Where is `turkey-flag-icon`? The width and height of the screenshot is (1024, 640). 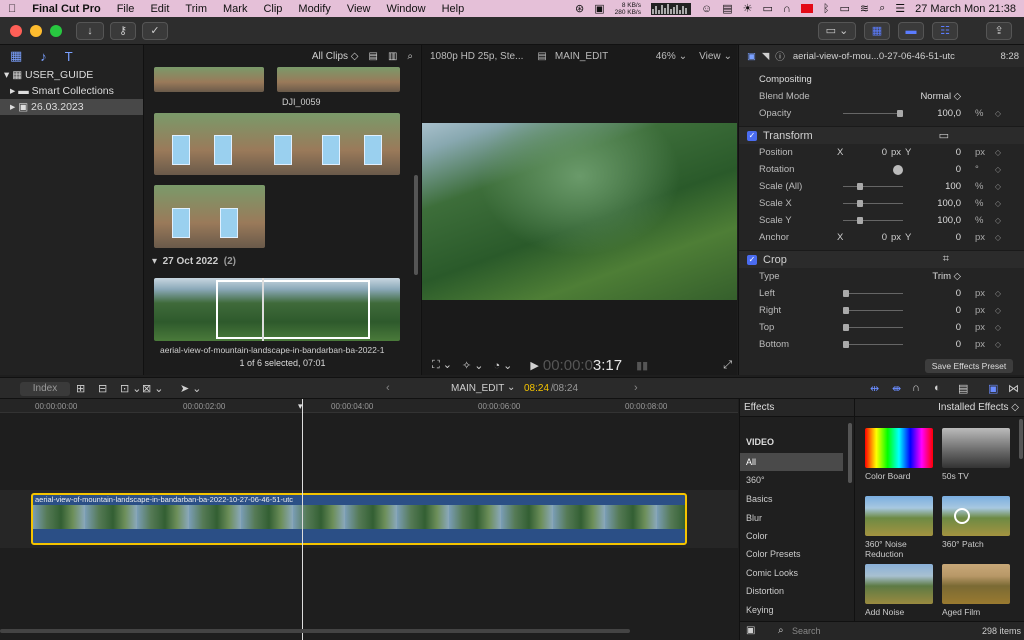 turkey-flag-icon is located at coordinates (806, 8).